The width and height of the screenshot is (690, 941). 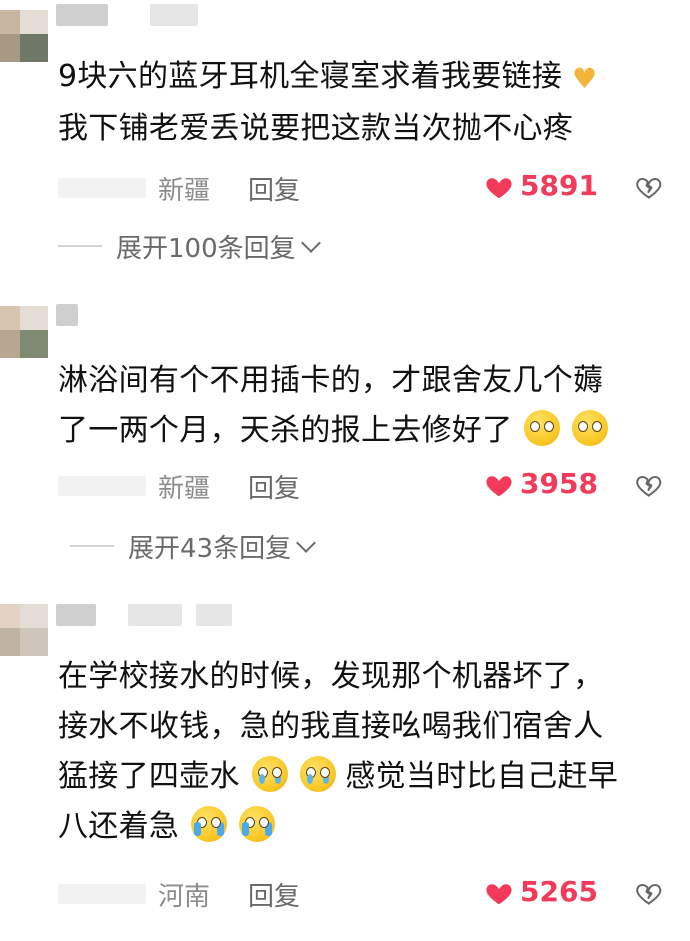 I want to click on finger-heart-emoji-icon: ♥︎, so click(x=585, y=78).